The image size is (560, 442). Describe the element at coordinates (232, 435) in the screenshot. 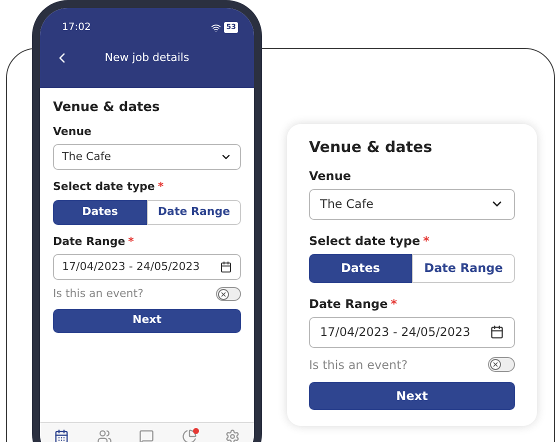

I see `settings-icon` at that location.